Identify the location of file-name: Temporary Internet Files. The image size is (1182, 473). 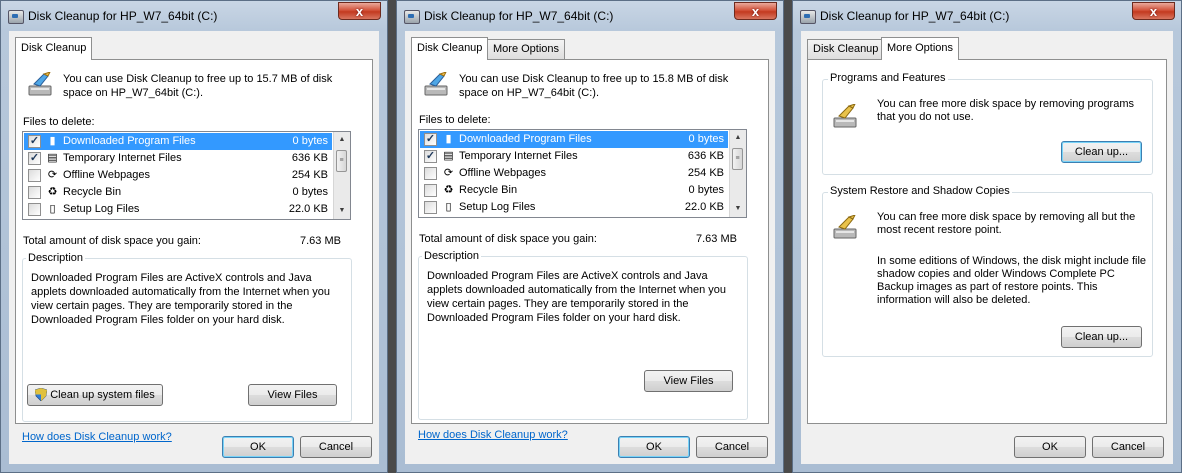
(518, 156).